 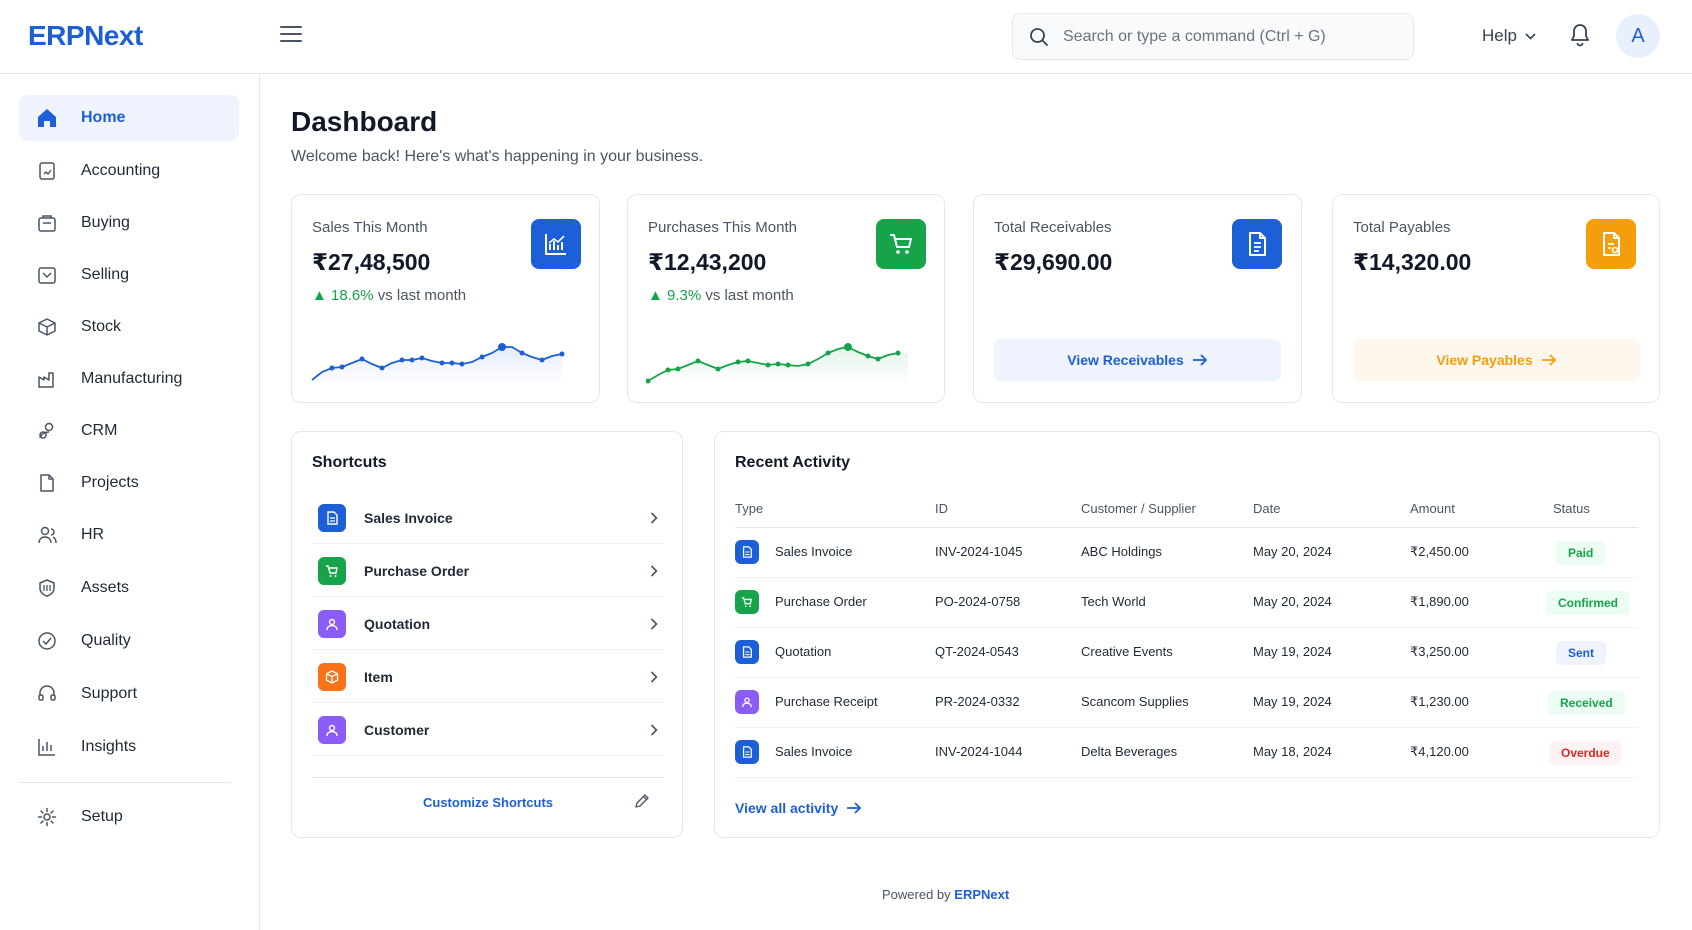 I want to click on crm-icon, so click(x=47, y=431).